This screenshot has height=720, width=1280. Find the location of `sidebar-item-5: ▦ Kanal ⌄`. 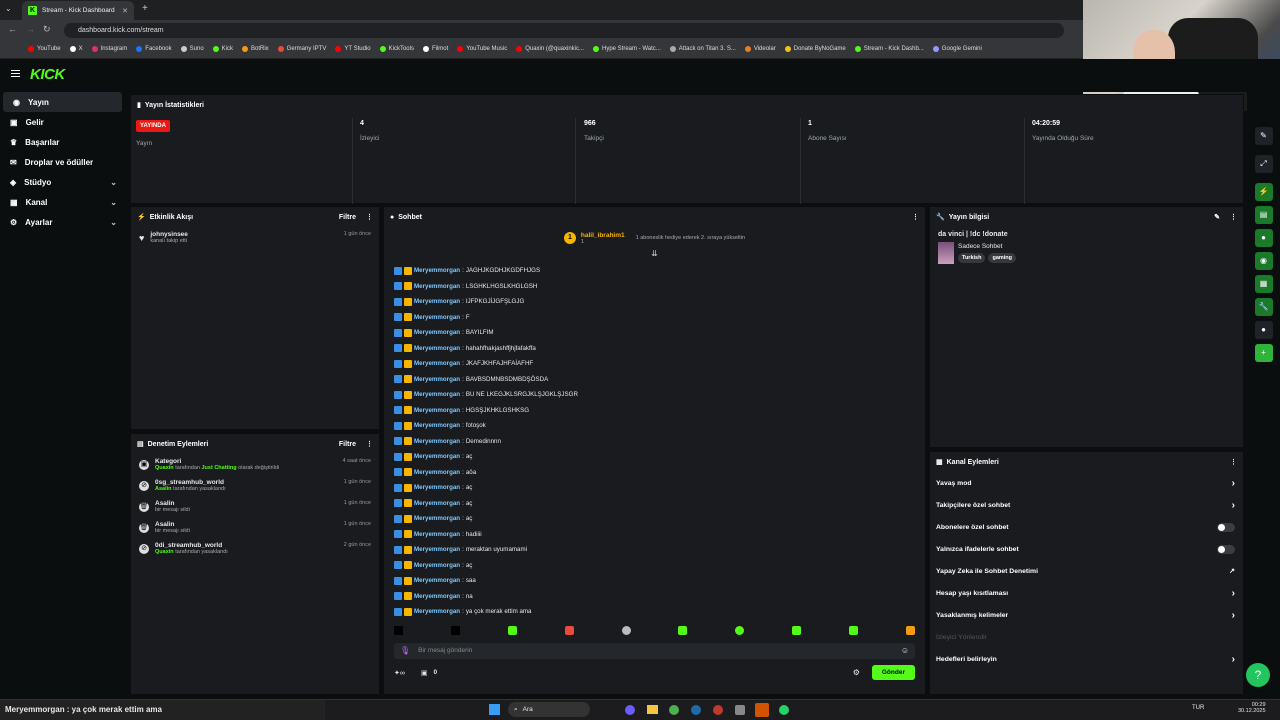

sidebar-item-5: ▦ Kanal ⌄ is located at coordinates (62, 202).